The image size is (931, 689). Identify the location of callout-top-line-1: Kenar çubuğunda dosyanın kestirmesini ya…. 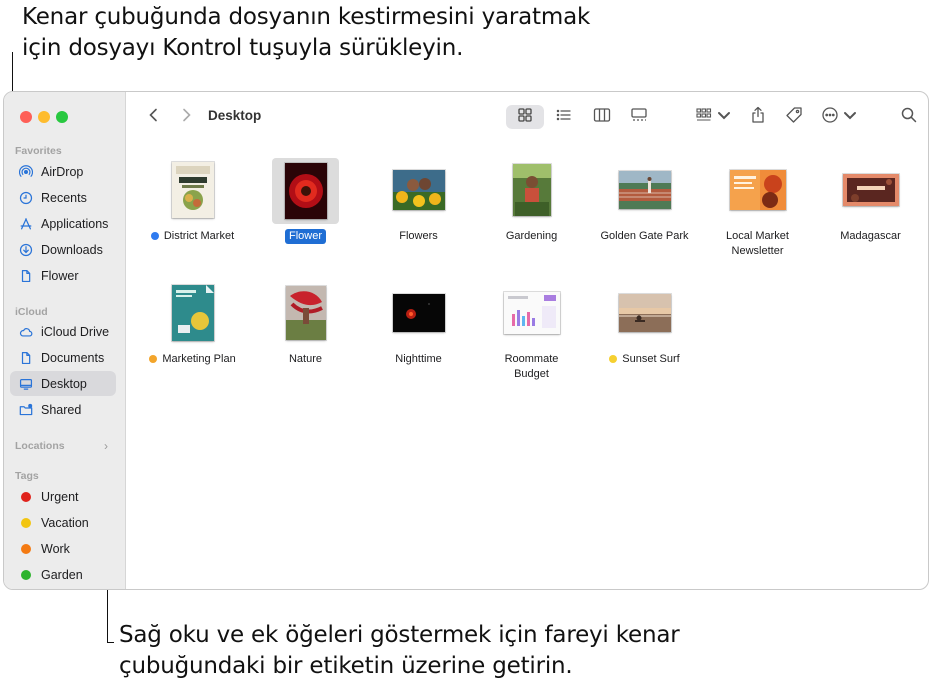
(306, 17).